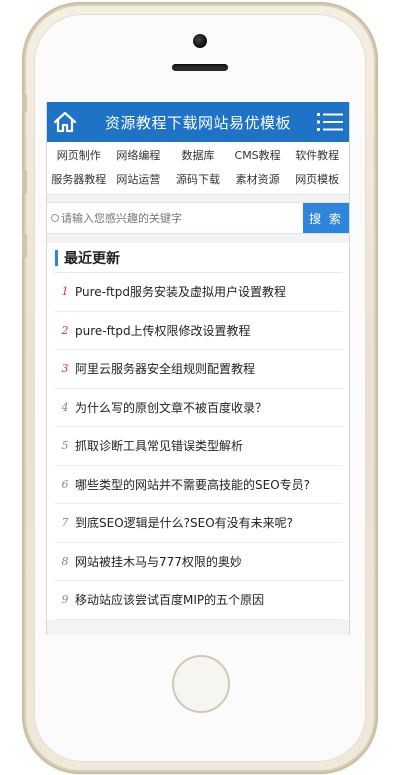 The width and height of the screenshot is (400, 775). I want to click on site-header: 资源教程下载网站易优模板, so click(198, 122).